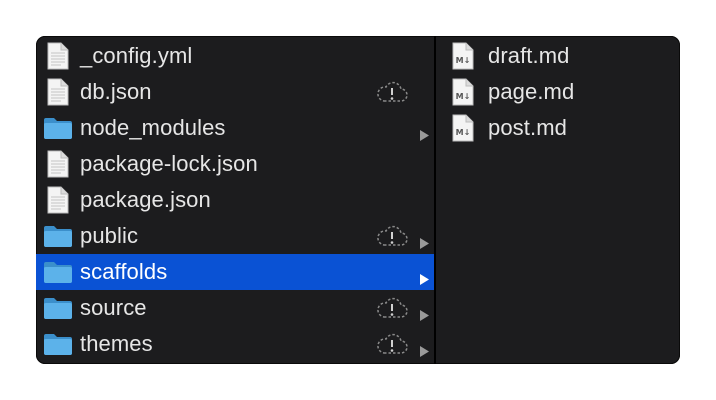  I want to click on list-item-themes: themes, so click(235, 344).